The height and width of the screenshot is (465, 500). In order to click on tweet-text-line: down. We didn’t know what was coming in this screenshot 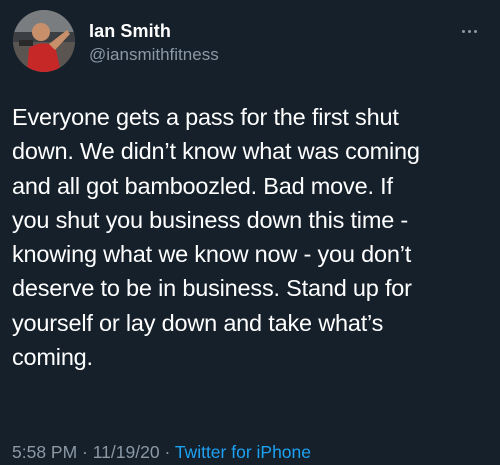, I will do `click(216, 151)`.